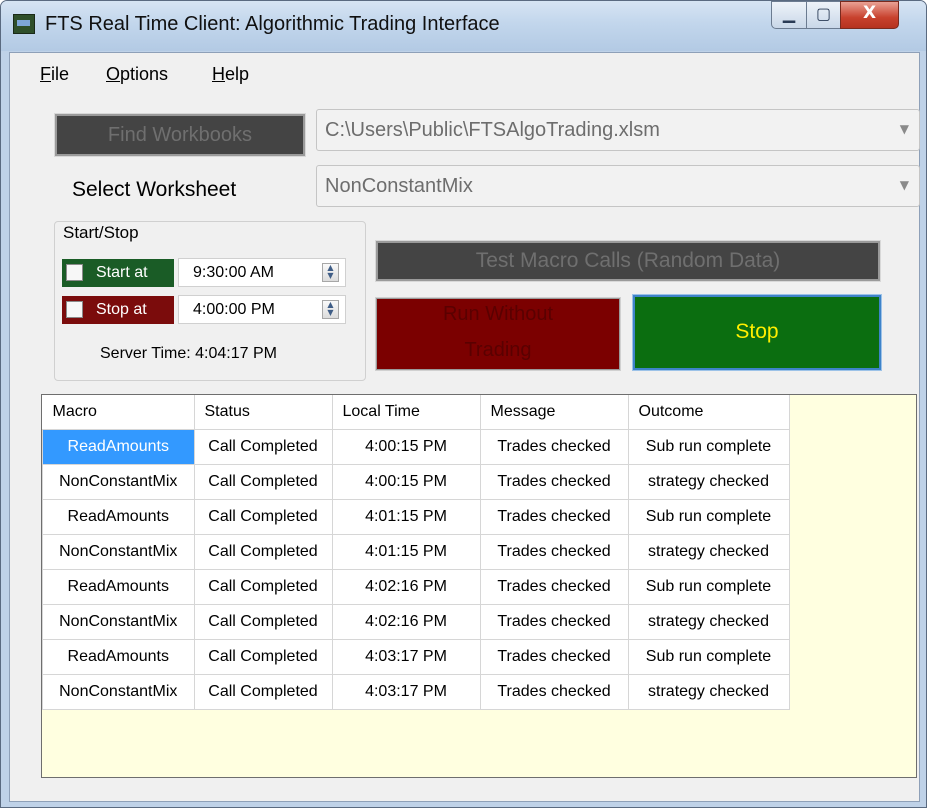  What do you see at coordinates (230, 74) in the screenshot?
I see `menu-help: Help` at bounding box center [230, 74].